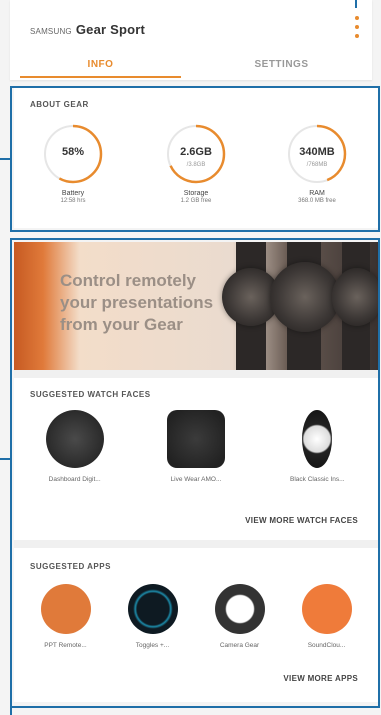 Image resolution: width=381 pixels, height=715 pixels. Describe the element at coordinates (110, 29) in the screenshot. I see `device-name: Gear Sport` at that location.